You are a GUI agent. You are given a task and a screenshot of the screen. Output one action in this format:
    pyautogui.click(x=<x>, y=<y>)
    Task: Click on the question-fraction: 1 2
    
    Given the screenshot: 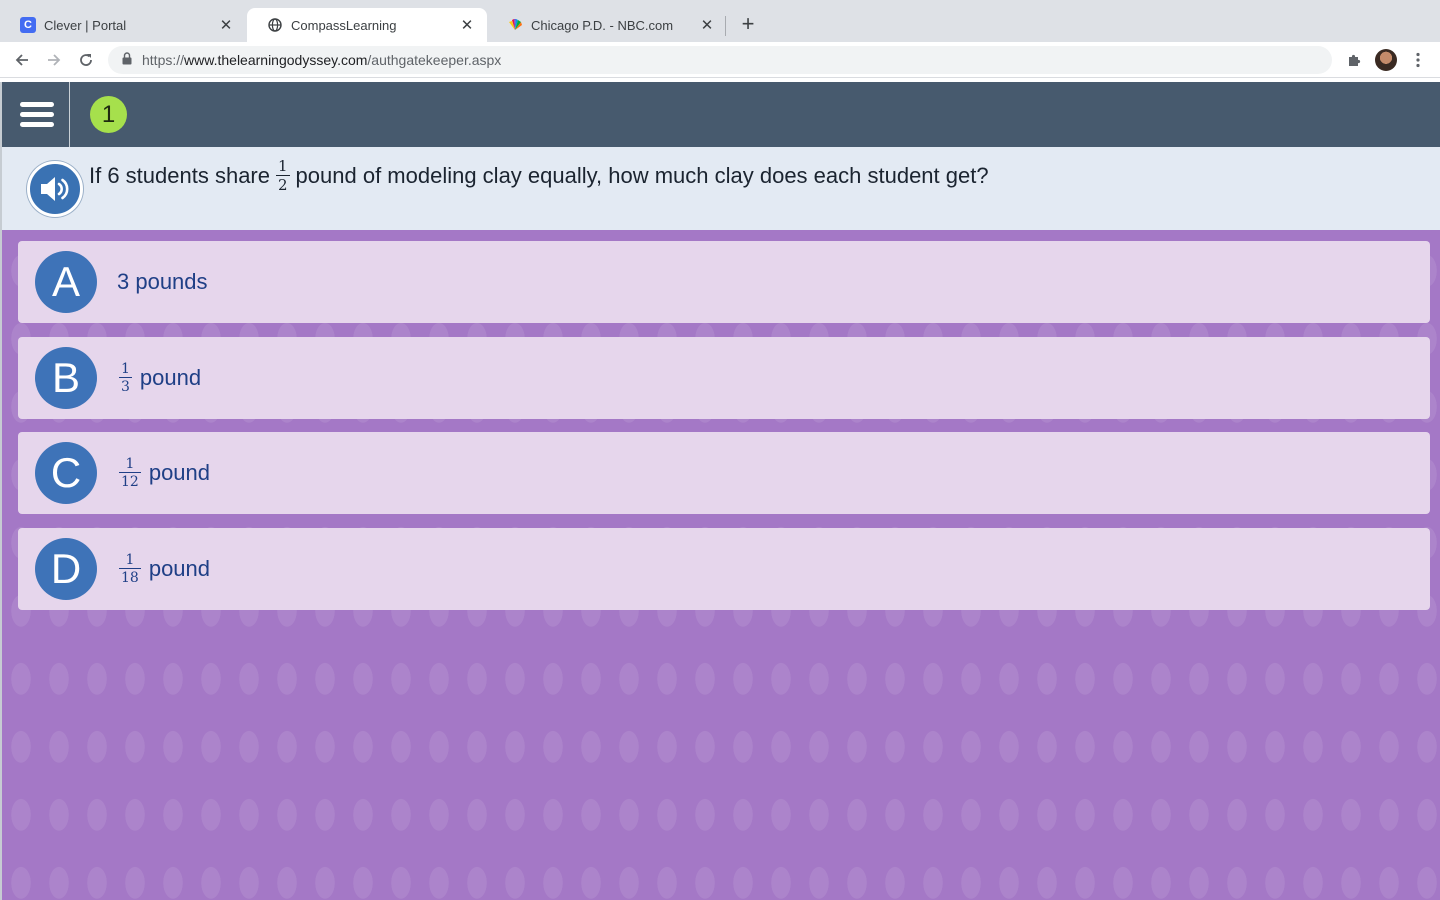 What is the action you would take?
    pyautogui.click(x=283, y=176)
    